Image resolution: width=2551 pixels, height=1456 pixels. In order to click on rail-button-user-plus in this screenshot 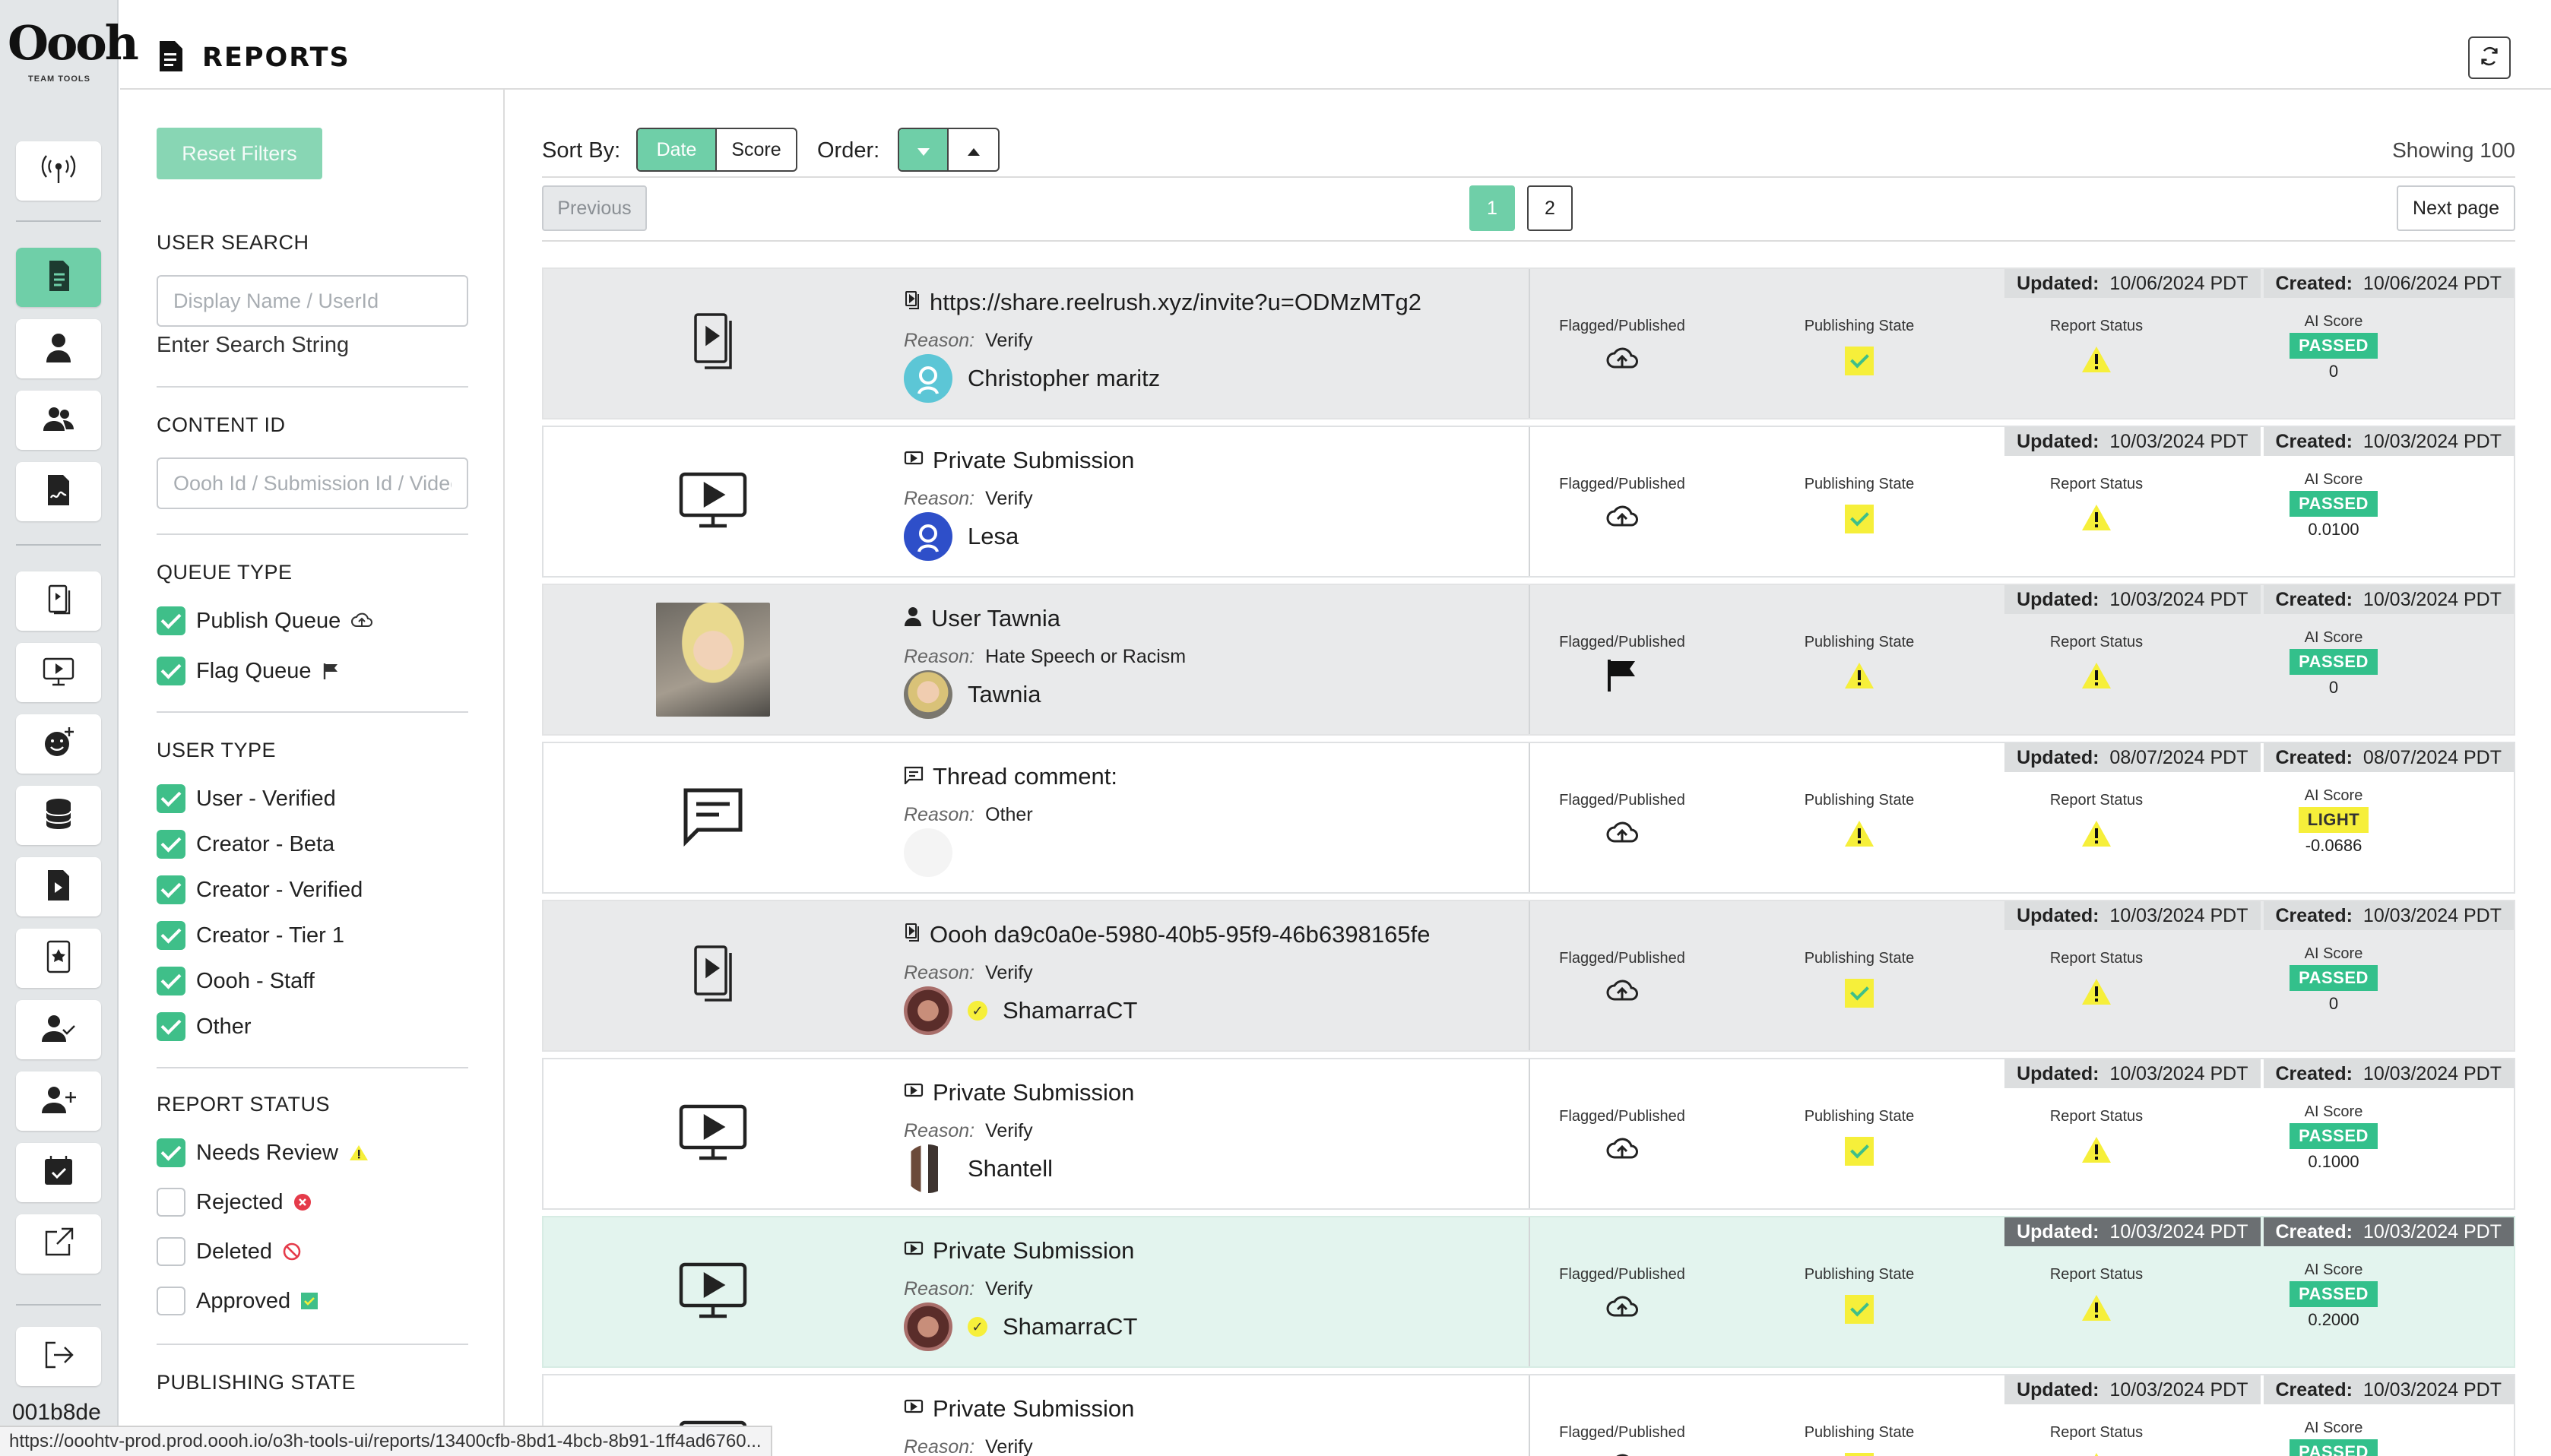, I will do `click(58, 1101)`.